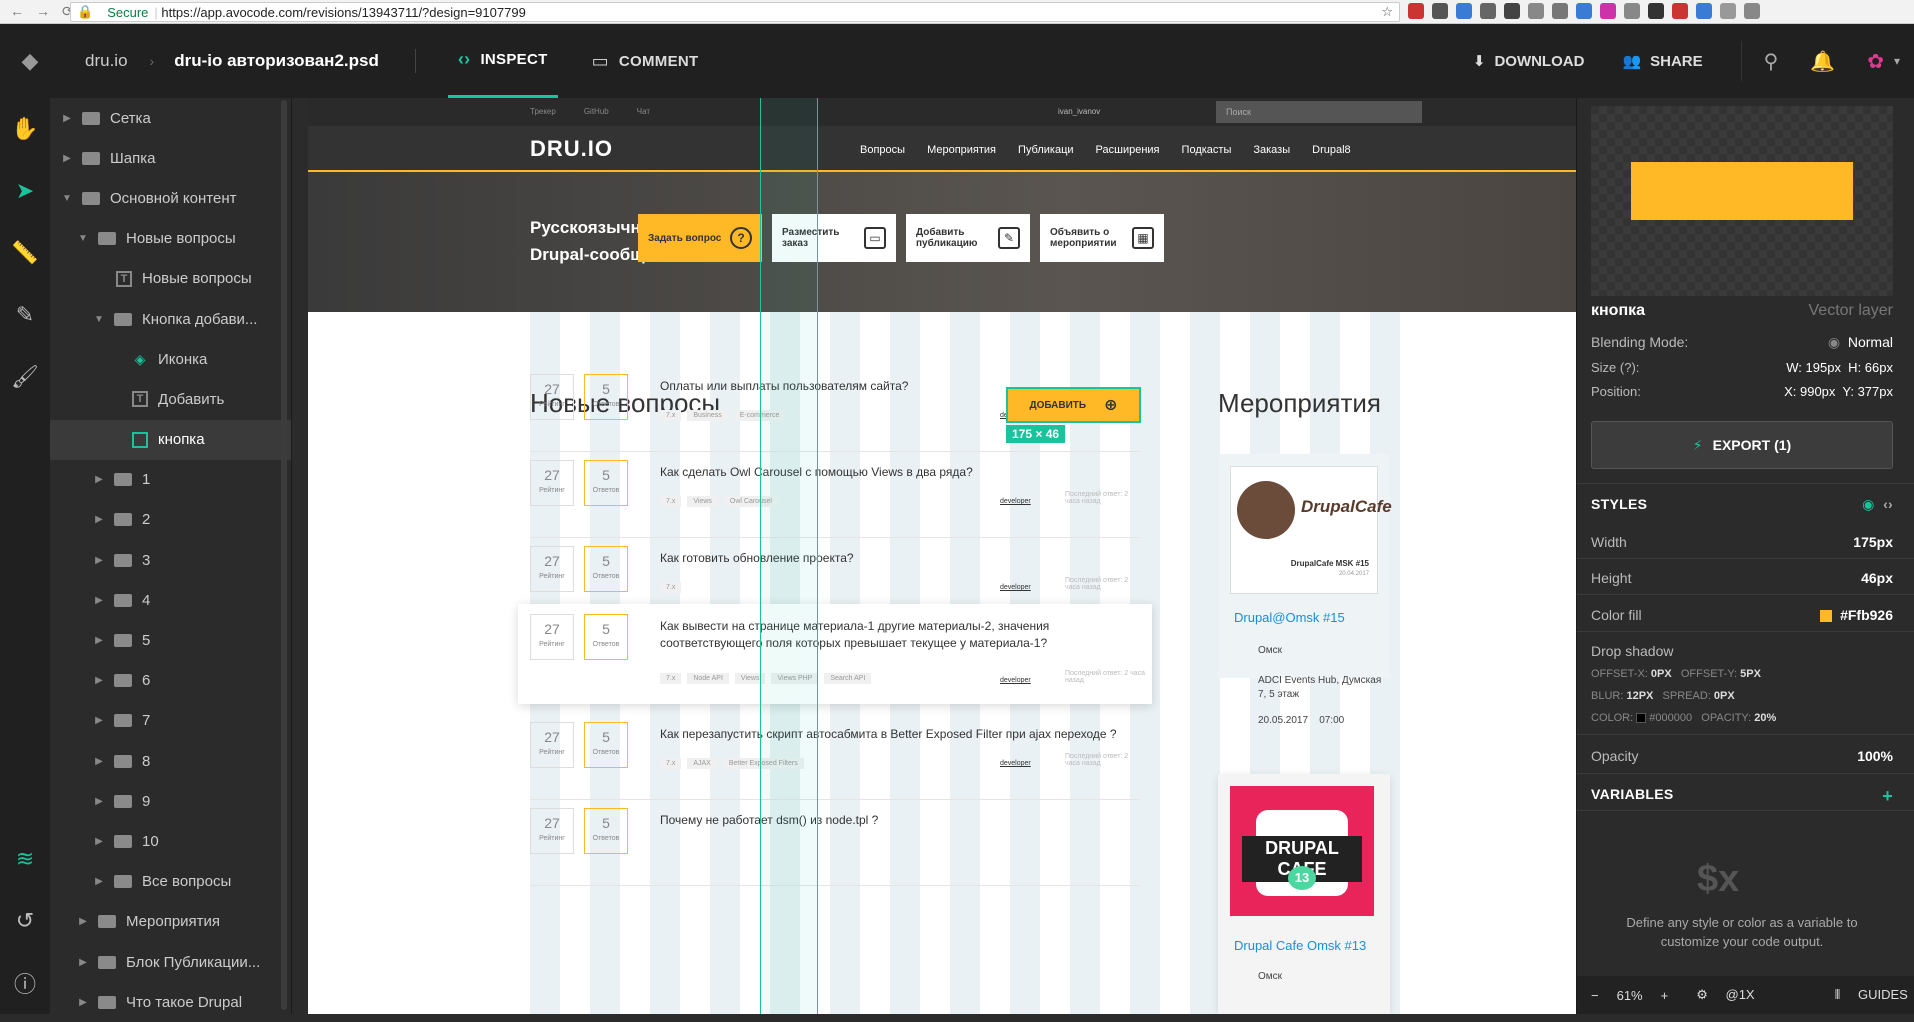 This screenshot has width=1914, height=1022. Describe the element at coordinates (170, 198) in the screenshot. I see `layer-item: ▼ Основной контент` at that location.